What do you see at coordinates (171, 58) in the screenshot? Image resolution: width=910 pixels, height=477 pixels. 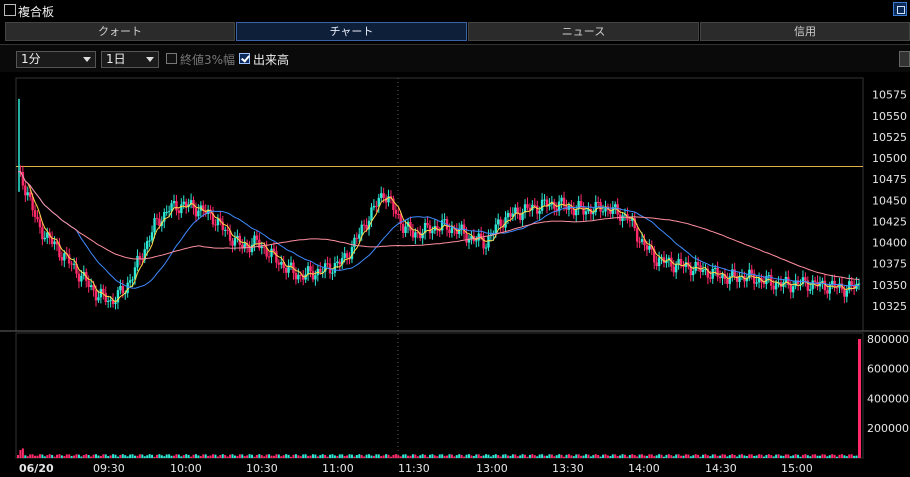 I see `close3pct-checkbox` at bounding box center [171, 58].